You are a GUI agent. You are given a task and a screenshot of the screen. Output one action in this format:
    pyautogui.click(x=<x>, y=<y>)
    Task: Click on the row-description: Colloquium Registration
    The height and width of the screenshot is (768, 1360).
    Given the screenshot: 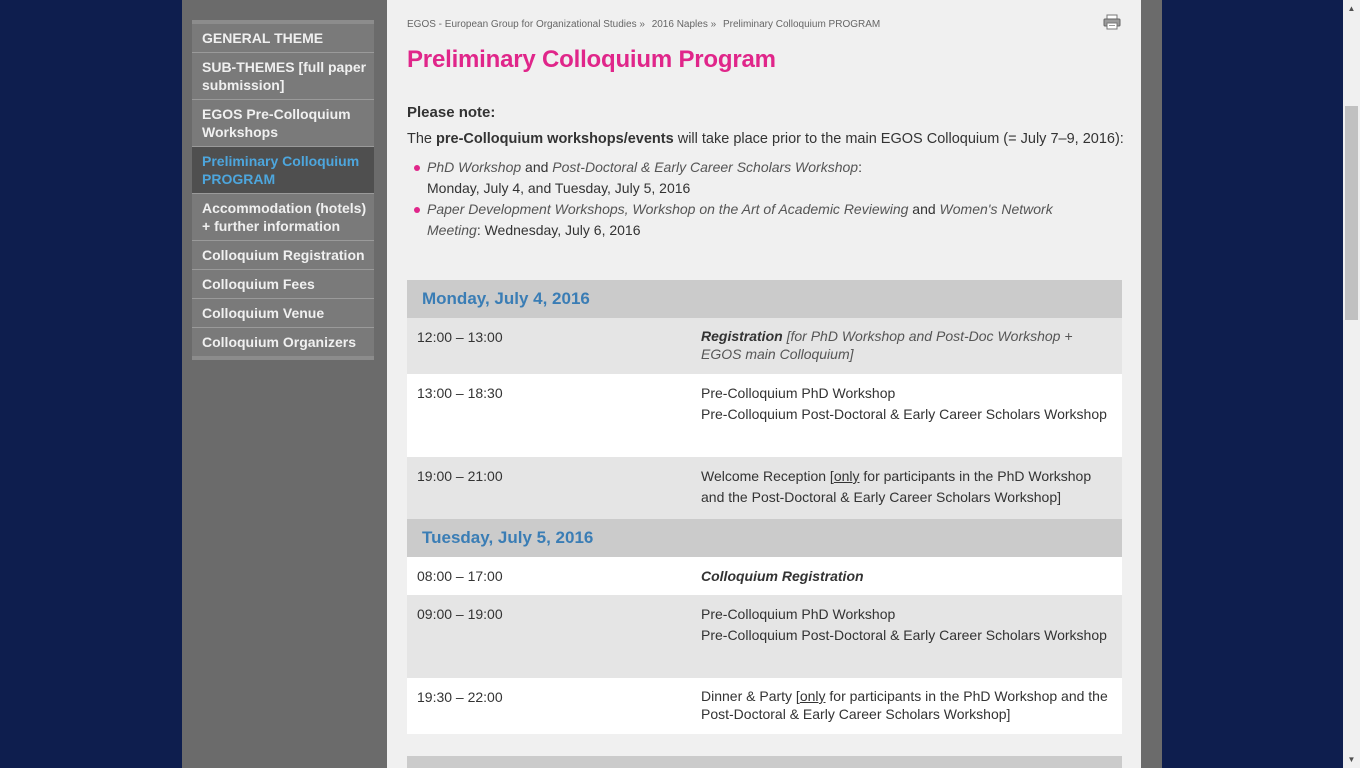 What is the action you would take?
    pyautogui.click(x=911, y=576)
    